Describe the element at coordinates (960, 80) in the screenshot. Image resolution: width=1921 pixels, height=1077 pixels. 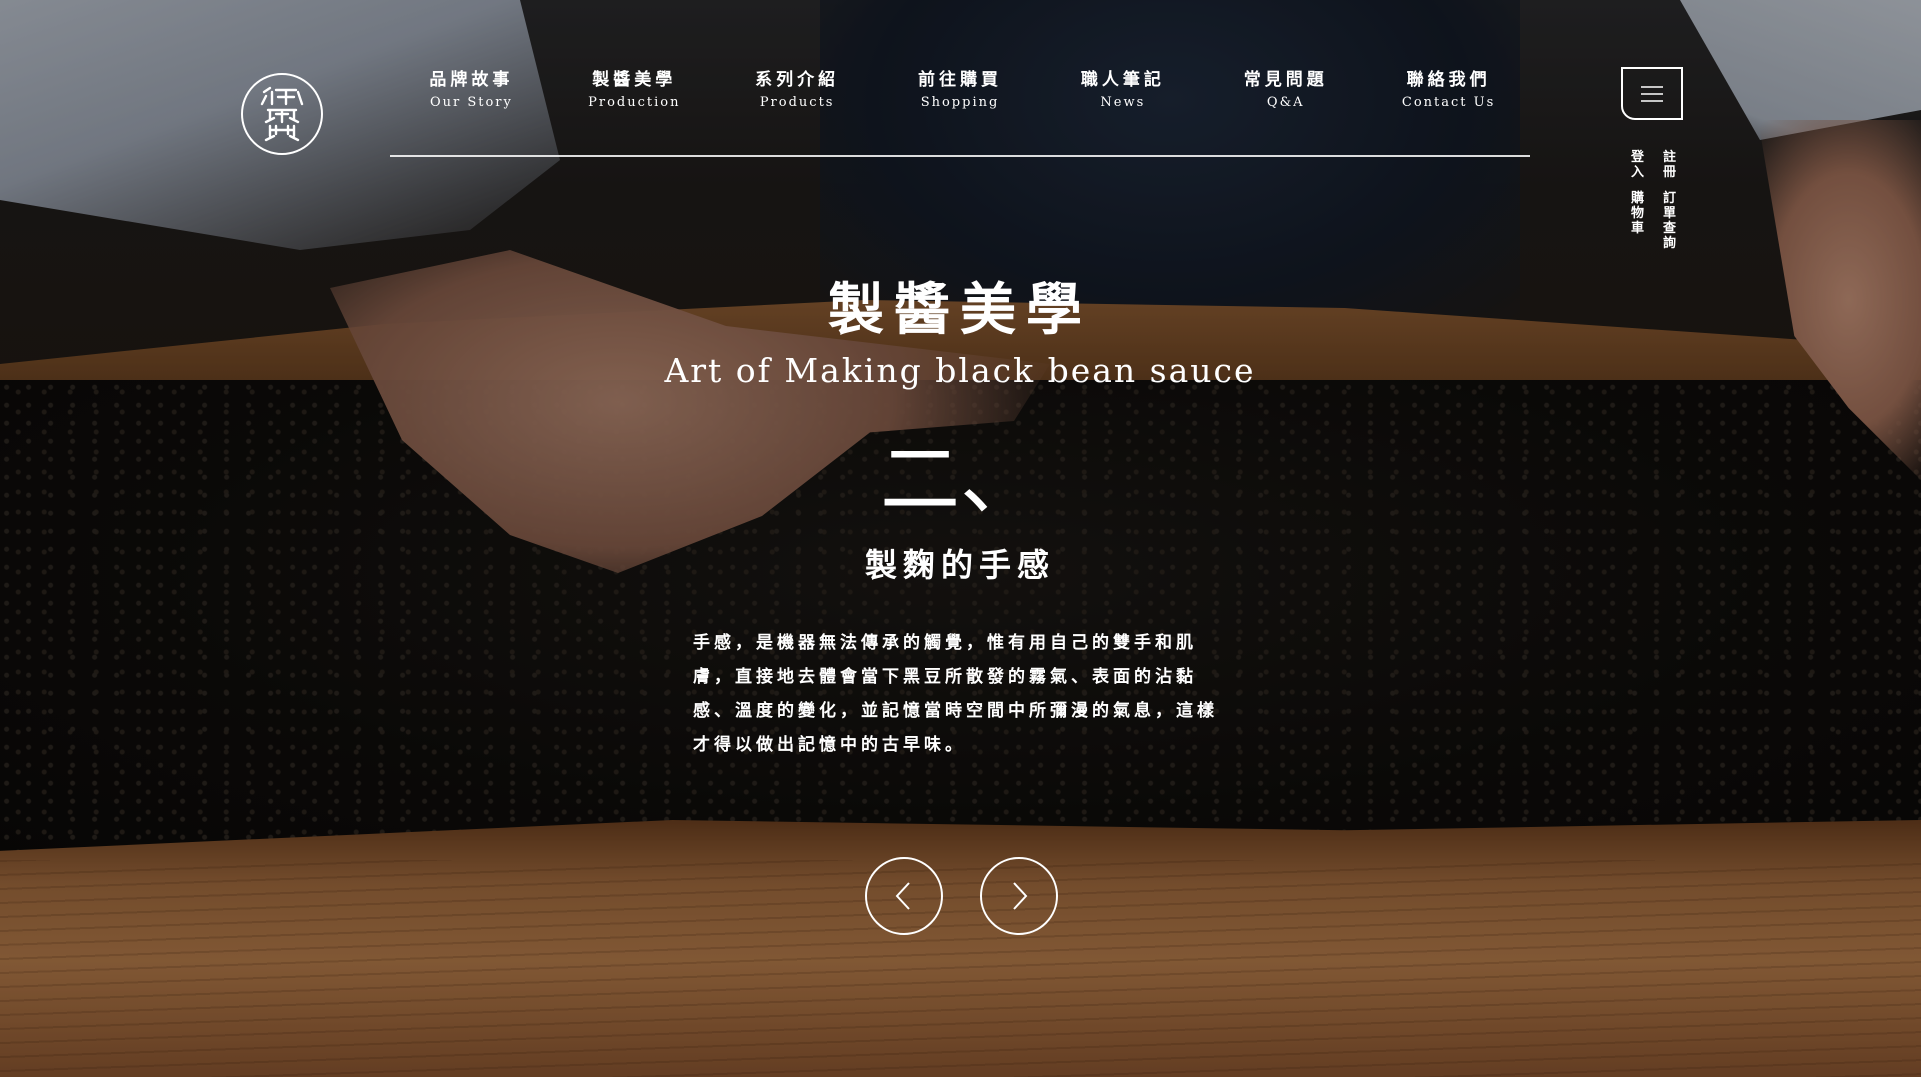
I see `nav-label-zh: 前往購買` at that location.